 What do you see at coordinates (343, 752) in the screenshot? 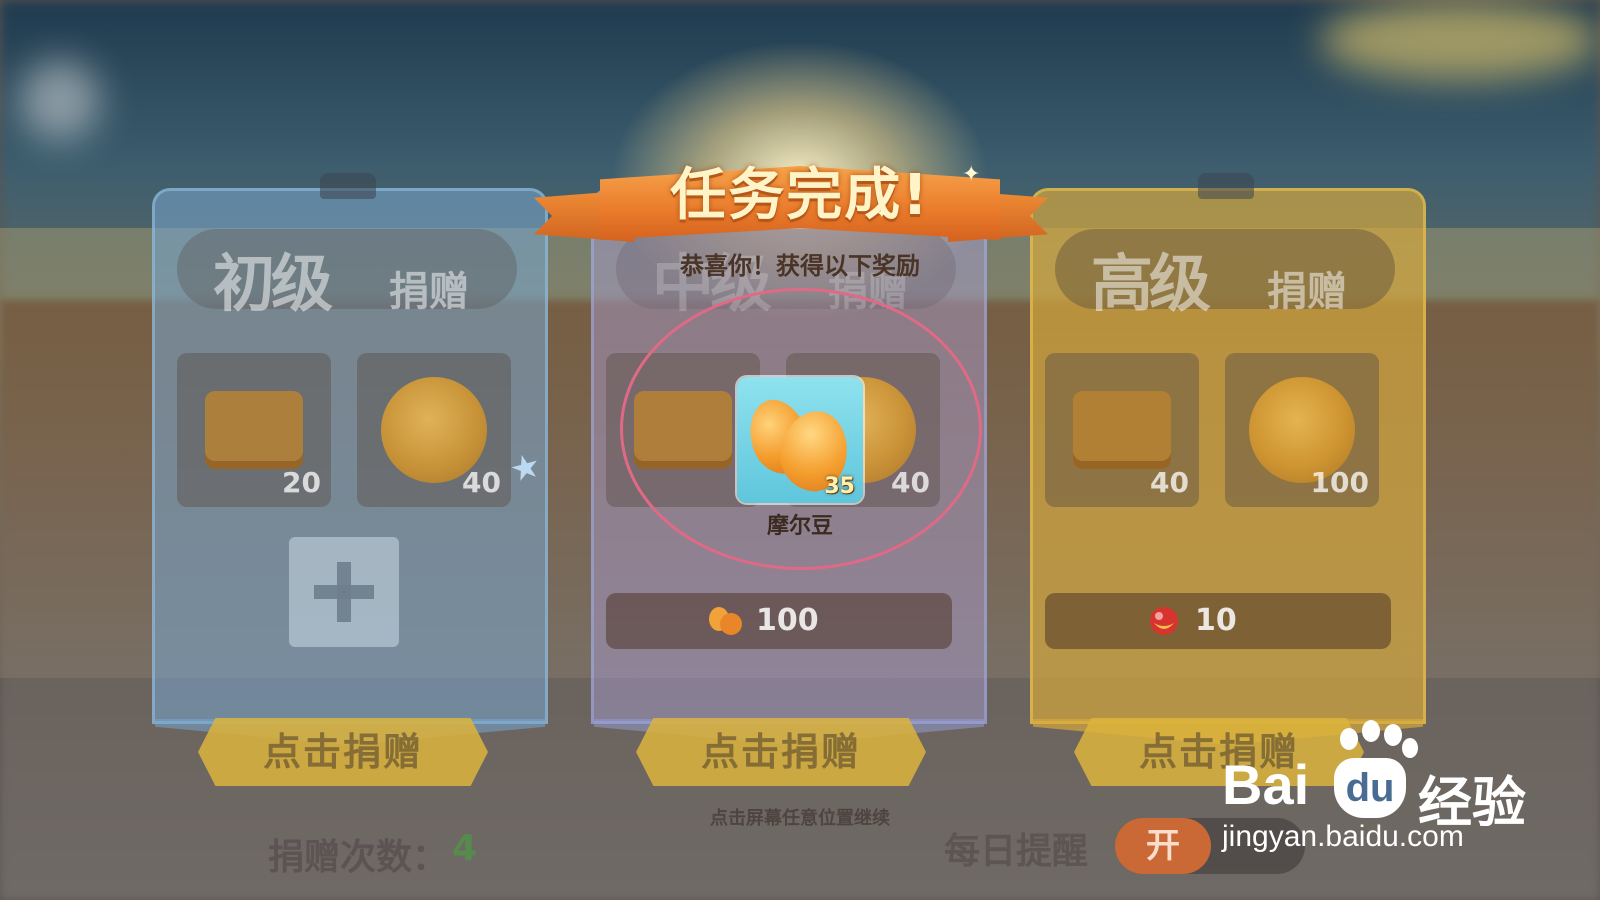
I see `donate-button-basic: 点击捐赠` at bounding box center [343, 752].